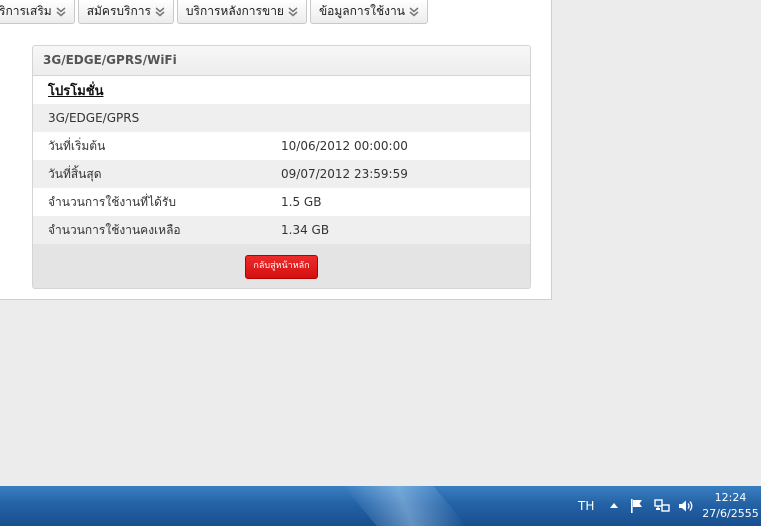  Describe the element at coordinates (405, 506) in the screenshot. I see `taskbar-decoration` at that location.